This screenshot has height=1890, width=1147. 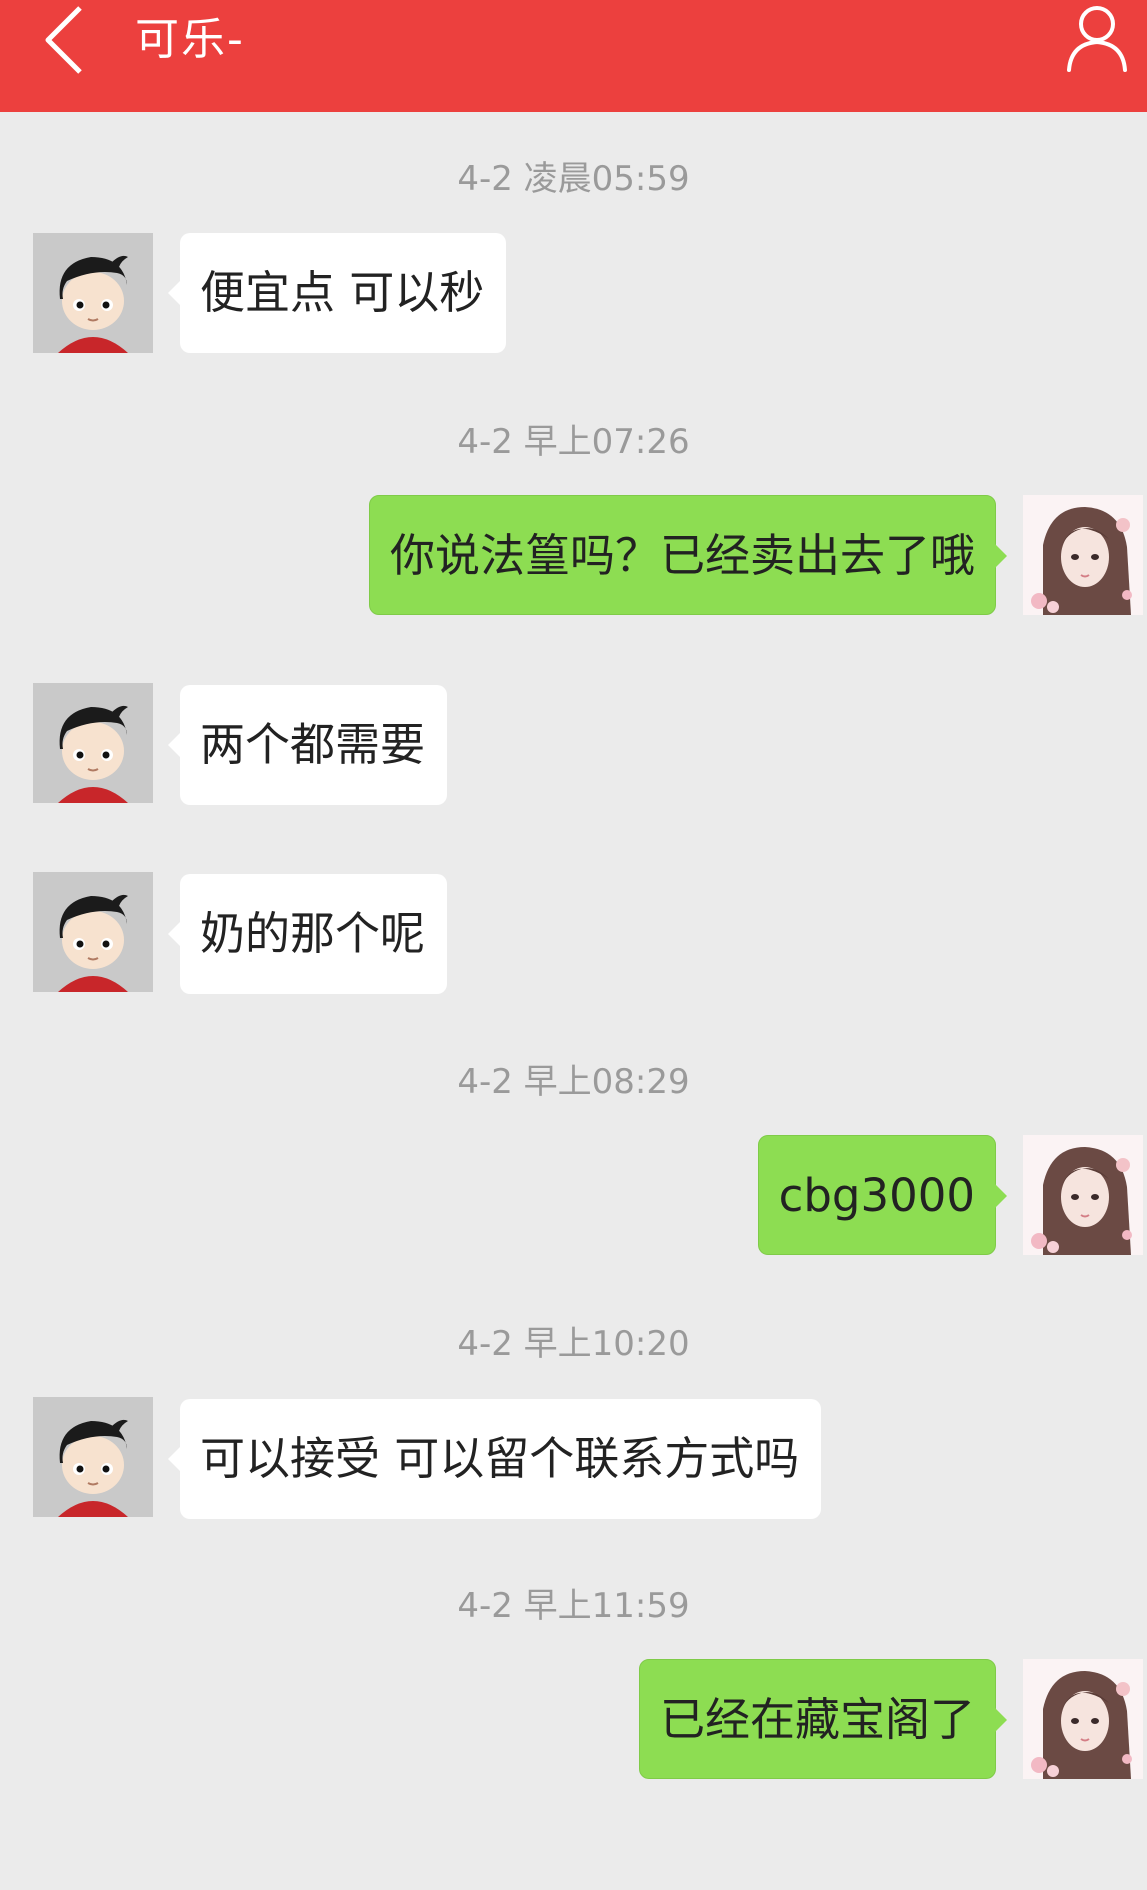 What do you see at coordinates (882, 1195) in the screenshot?
I see `outgoing-message-bubble: cbg3000` at bounding box center [882, 1195].